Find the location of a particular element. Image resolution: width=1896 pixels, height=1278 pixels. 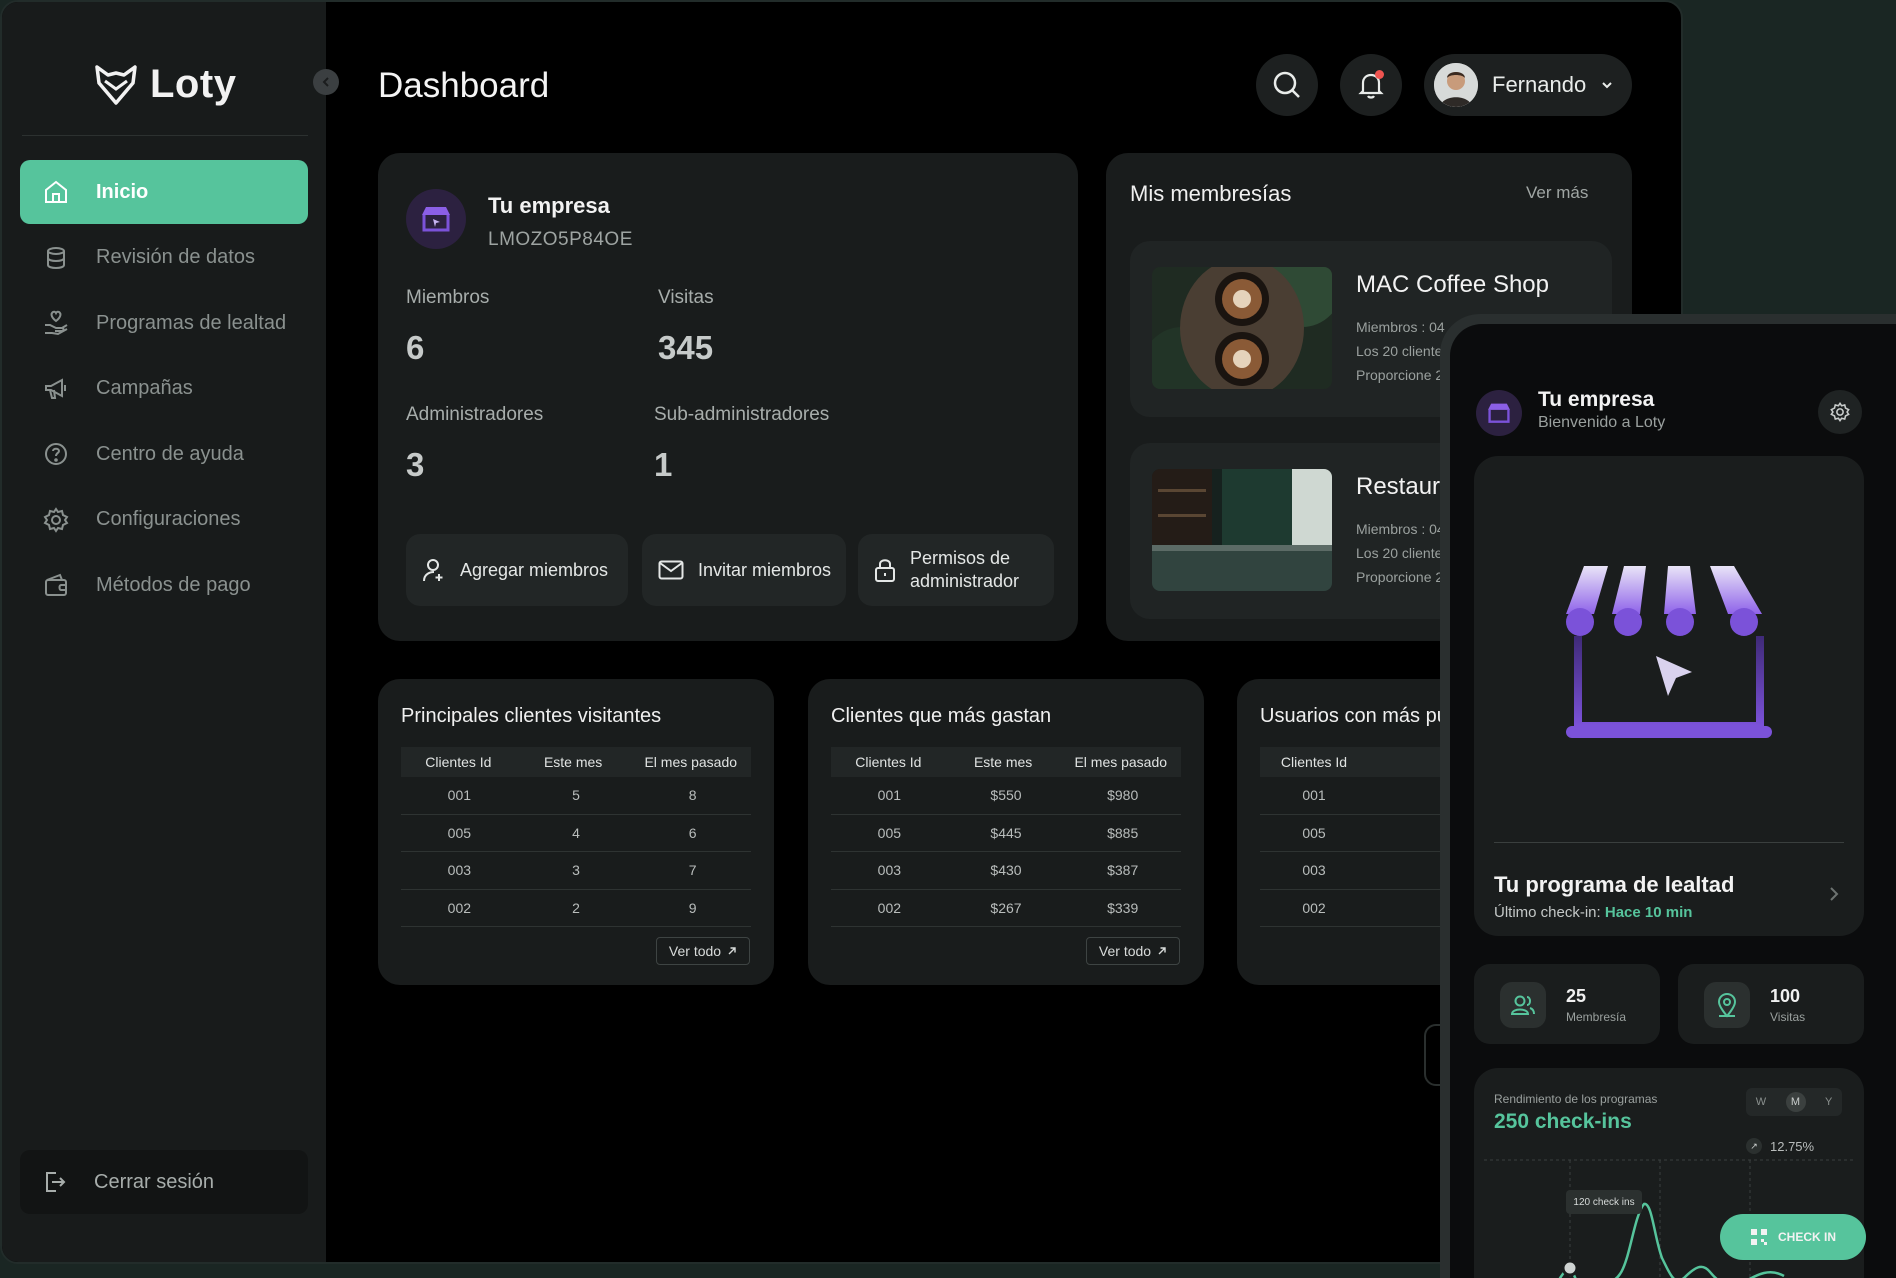

sidebar-item-label: Centro de ayuda is located at coordinates (170, 453).